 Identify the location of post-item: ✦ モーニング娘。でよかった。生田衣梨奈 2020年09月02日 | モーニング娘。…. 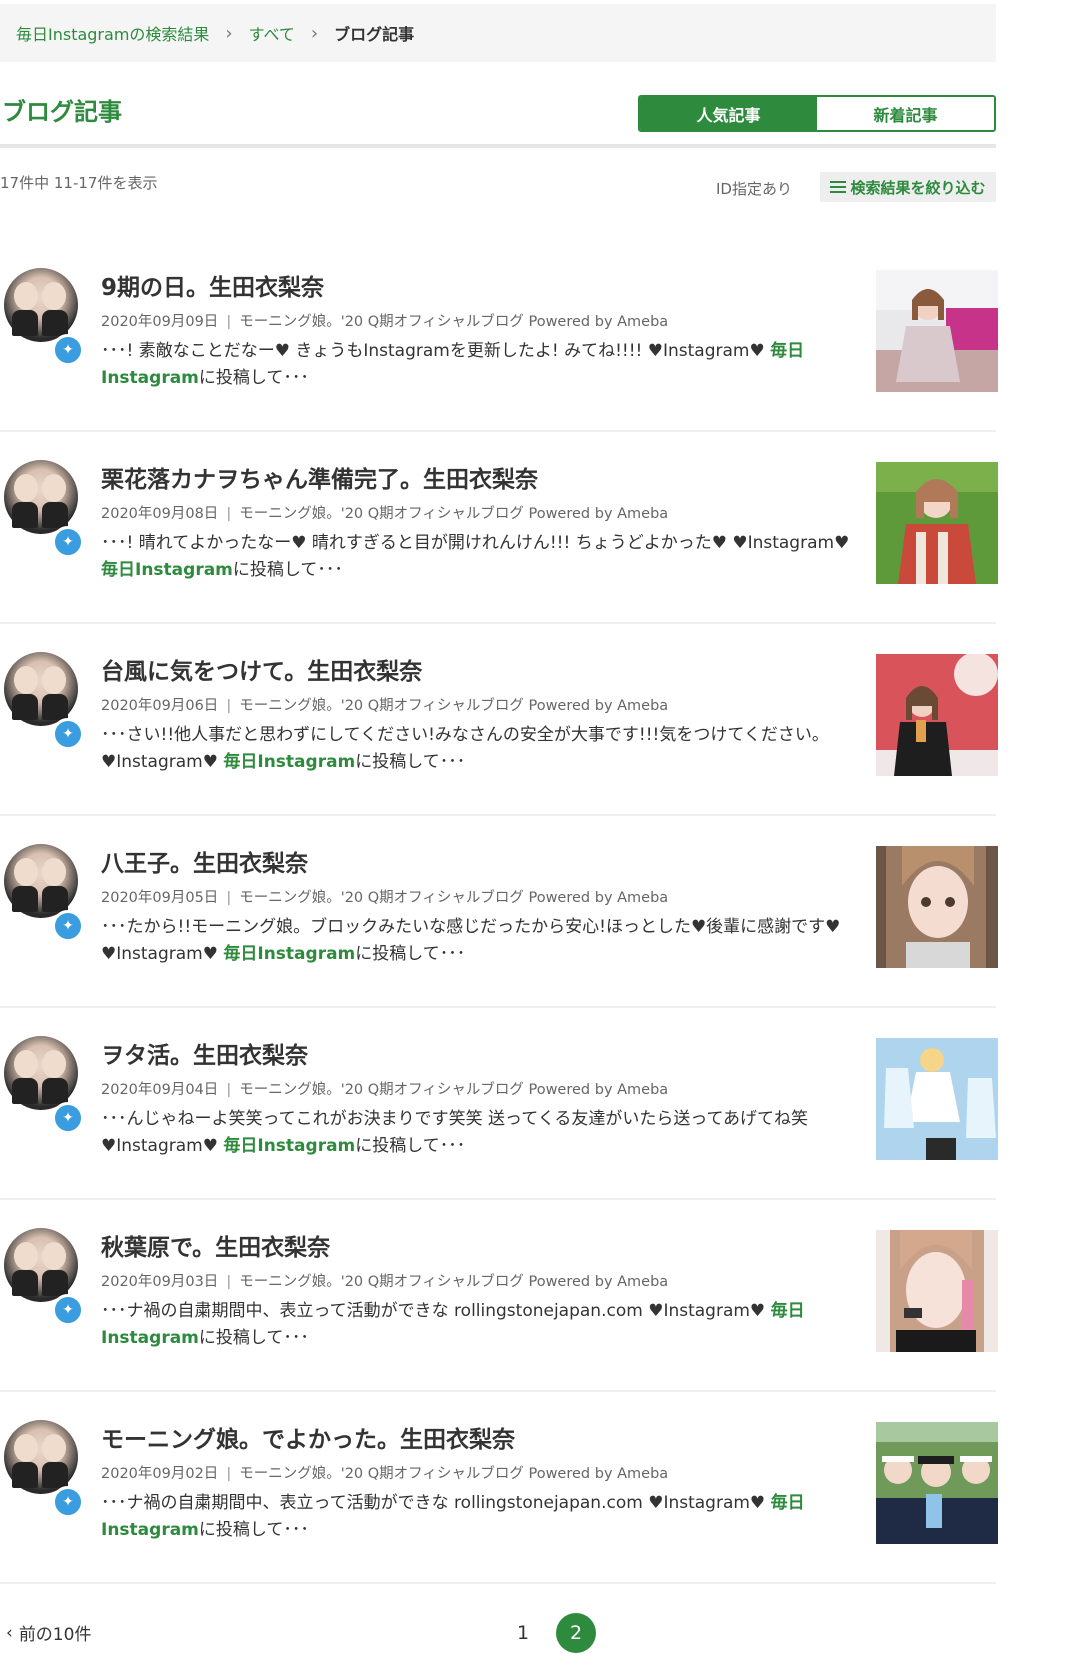
(499, 1488).